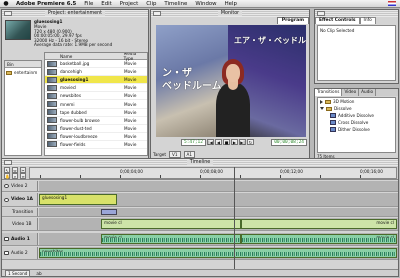  What do you see at coordinates (205, 4) in the screenshot?
I see `menu-window: Window` at bounding box center [205, 4].